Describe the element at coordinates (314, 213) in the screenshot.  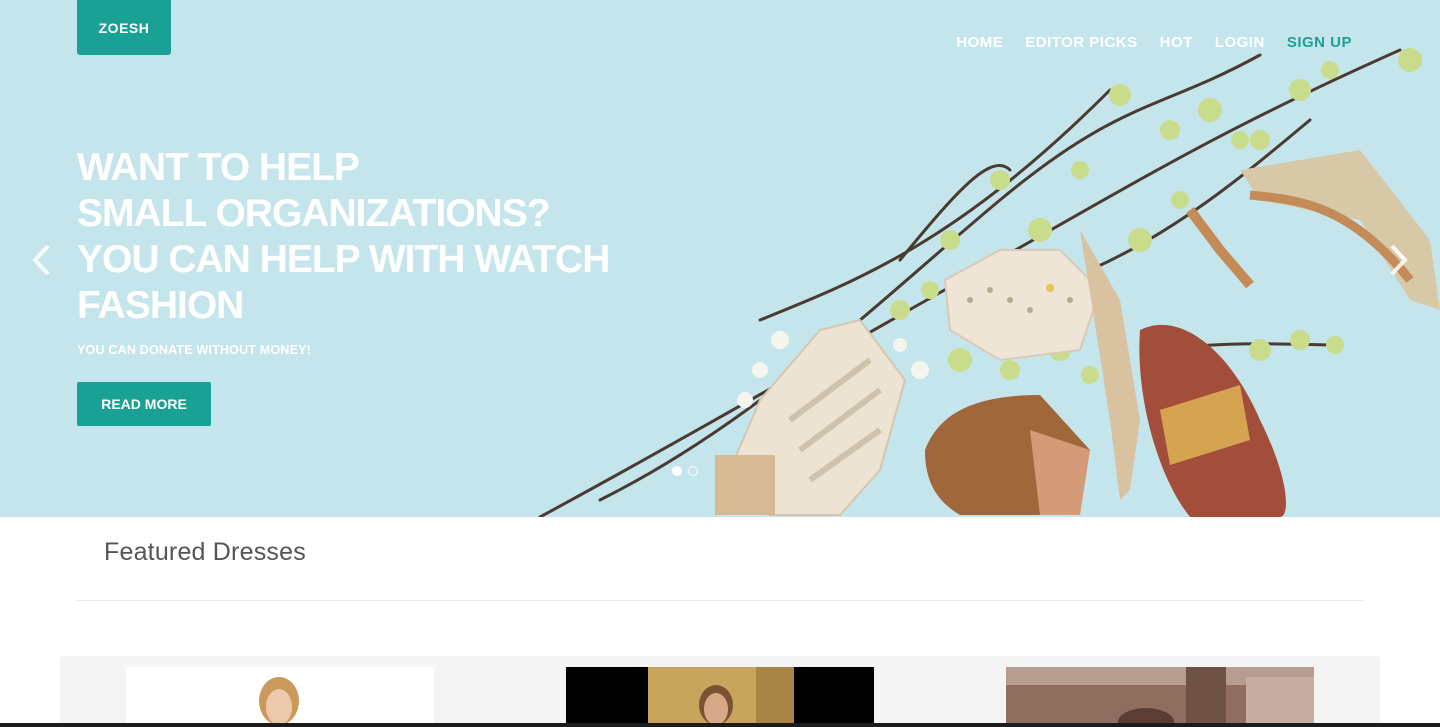
I see `hero-title-line: SMALL ORGANIZATIONS?` at that location.